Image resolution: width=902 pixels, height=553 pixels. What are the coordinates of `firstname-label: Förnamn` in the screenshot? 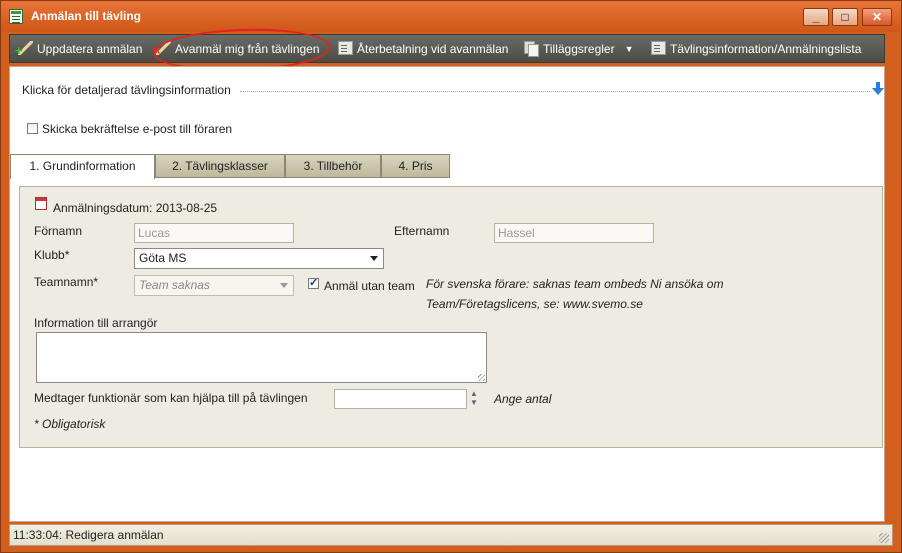 It's located at (58, 231).